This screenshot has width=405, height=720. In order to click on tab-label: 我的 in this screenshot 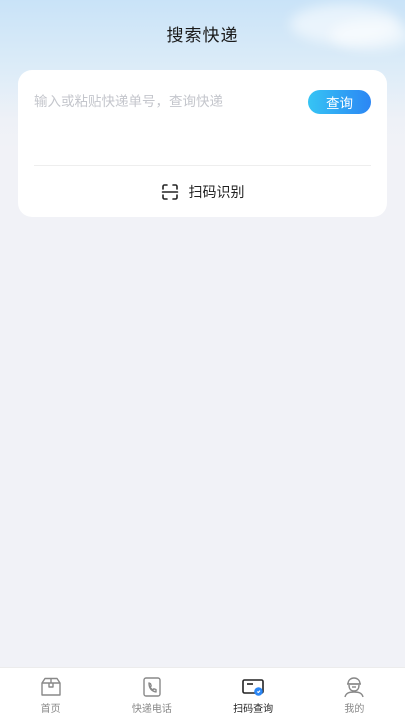, I will do `click(354, 709)`.